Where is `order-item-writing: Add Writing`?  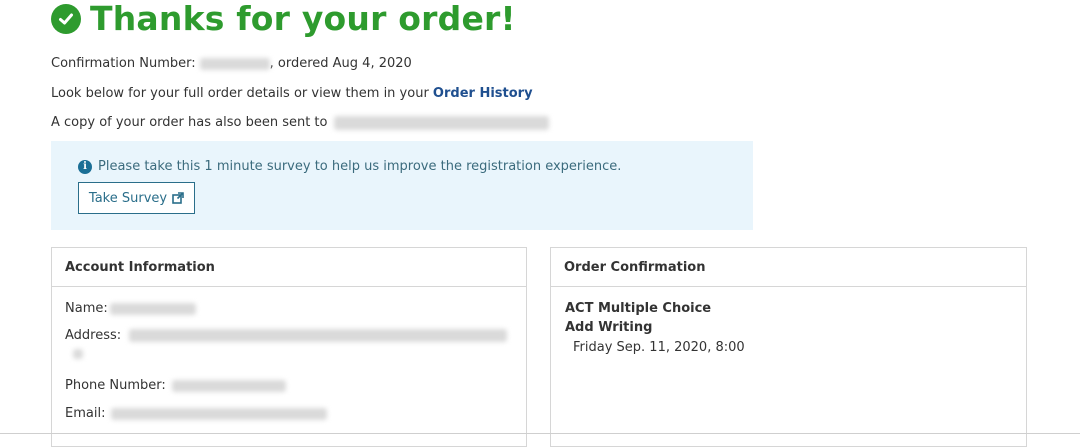 order-item-writing: Add Writing is located at coordinates (609, 327).